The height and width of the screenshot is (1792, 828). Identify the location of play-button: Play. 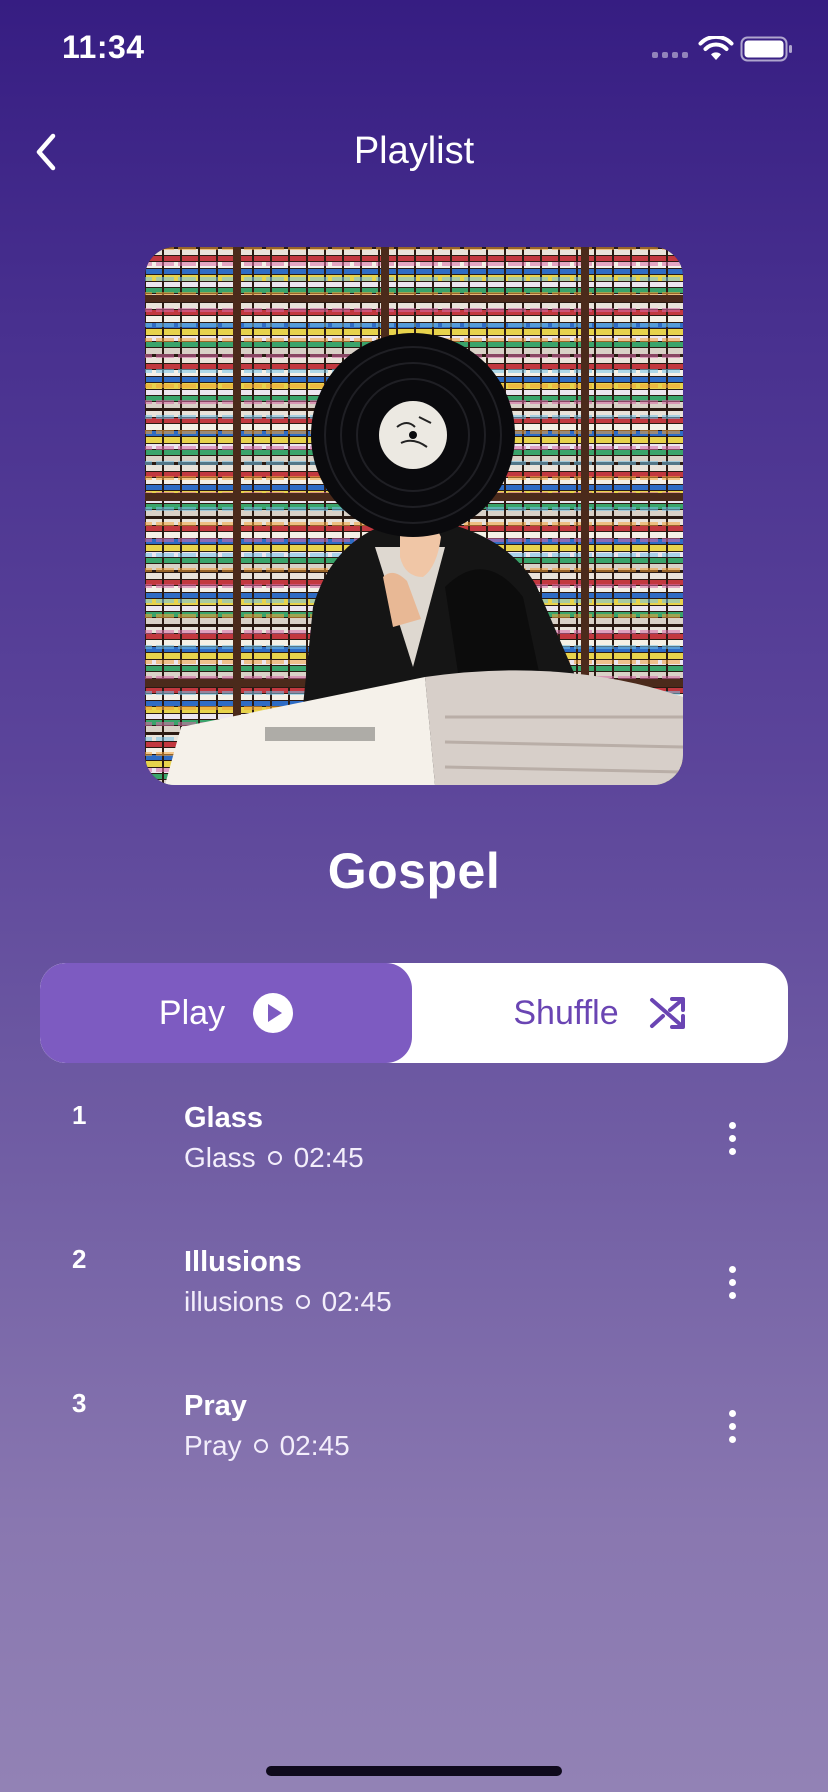
(226, 1013).